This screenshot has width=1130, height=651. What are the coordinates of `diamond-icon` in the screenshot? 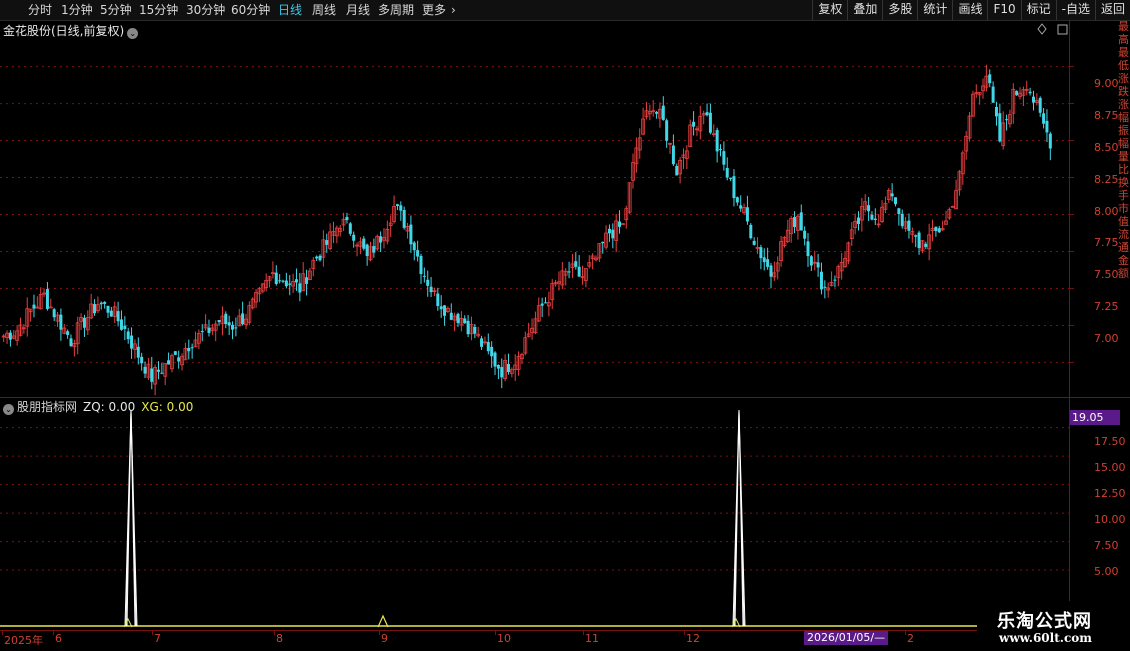 It's located at (1042, 29).